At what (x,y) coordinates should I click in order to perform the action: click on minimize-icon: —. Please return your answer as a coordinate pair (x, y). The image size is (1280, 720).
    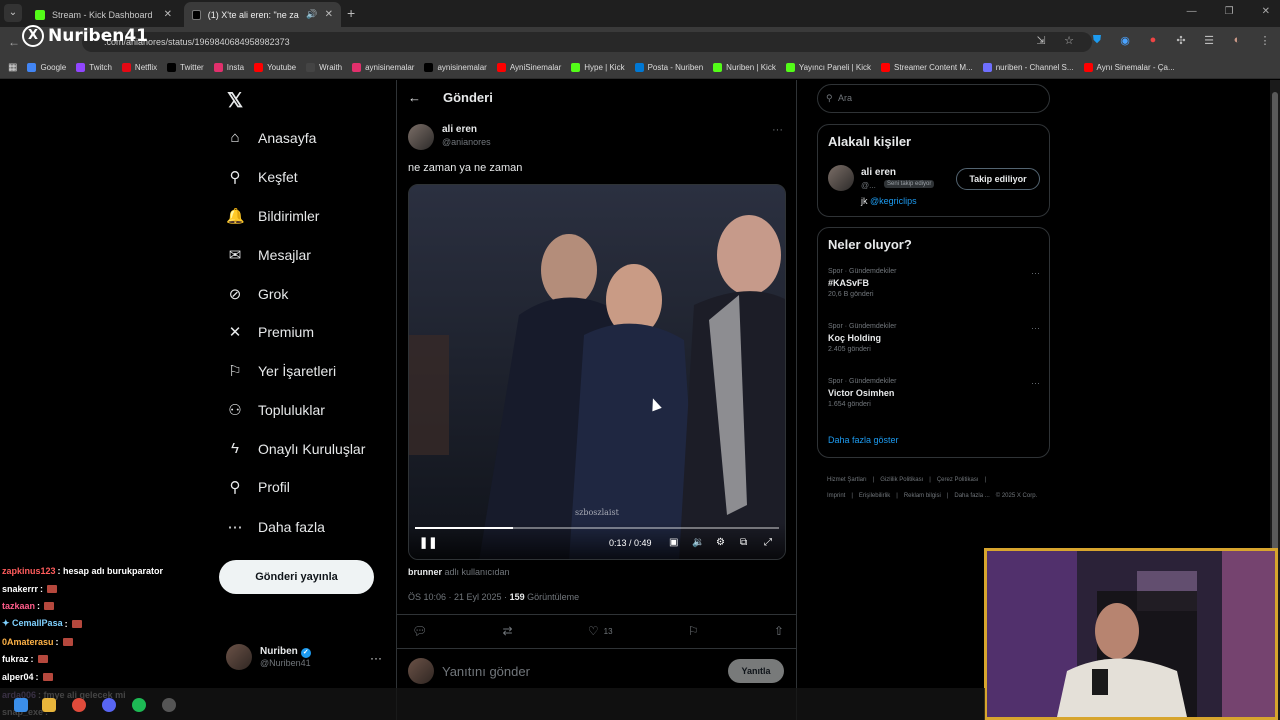
    Looking at the image, I should click on (1192, 11).